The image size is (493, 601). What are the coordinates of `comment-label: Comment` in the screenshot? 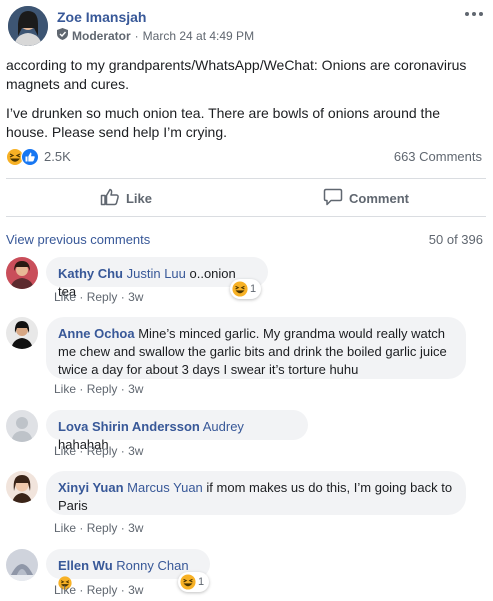 It's located at (379, 198).